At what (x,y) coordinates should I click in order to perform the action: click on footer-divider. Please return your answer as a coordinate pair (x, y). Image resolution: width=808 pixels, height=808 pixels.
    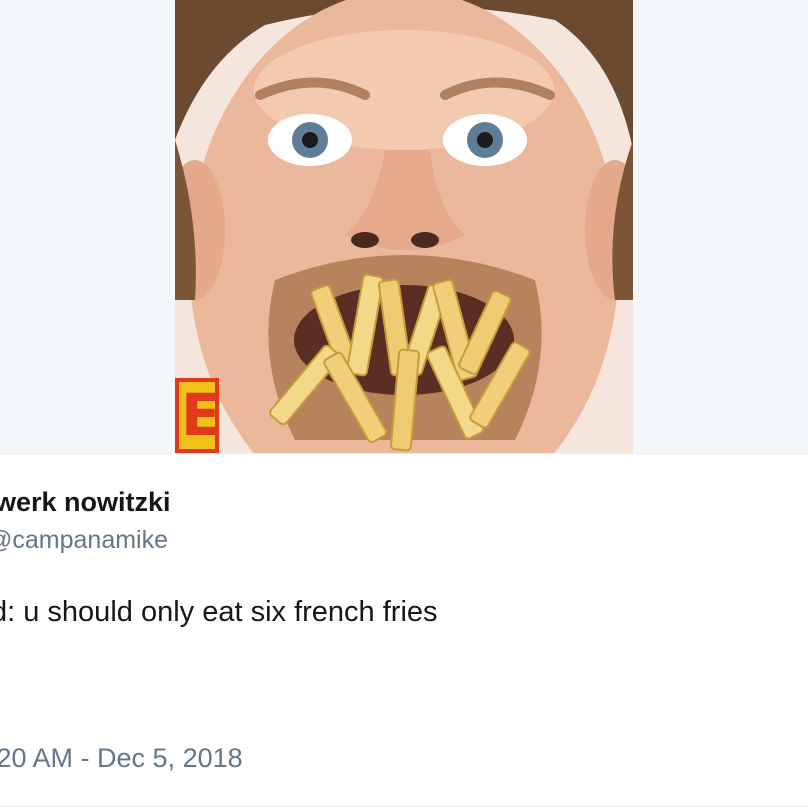
    Looking at the image, I should click on (404, 806).